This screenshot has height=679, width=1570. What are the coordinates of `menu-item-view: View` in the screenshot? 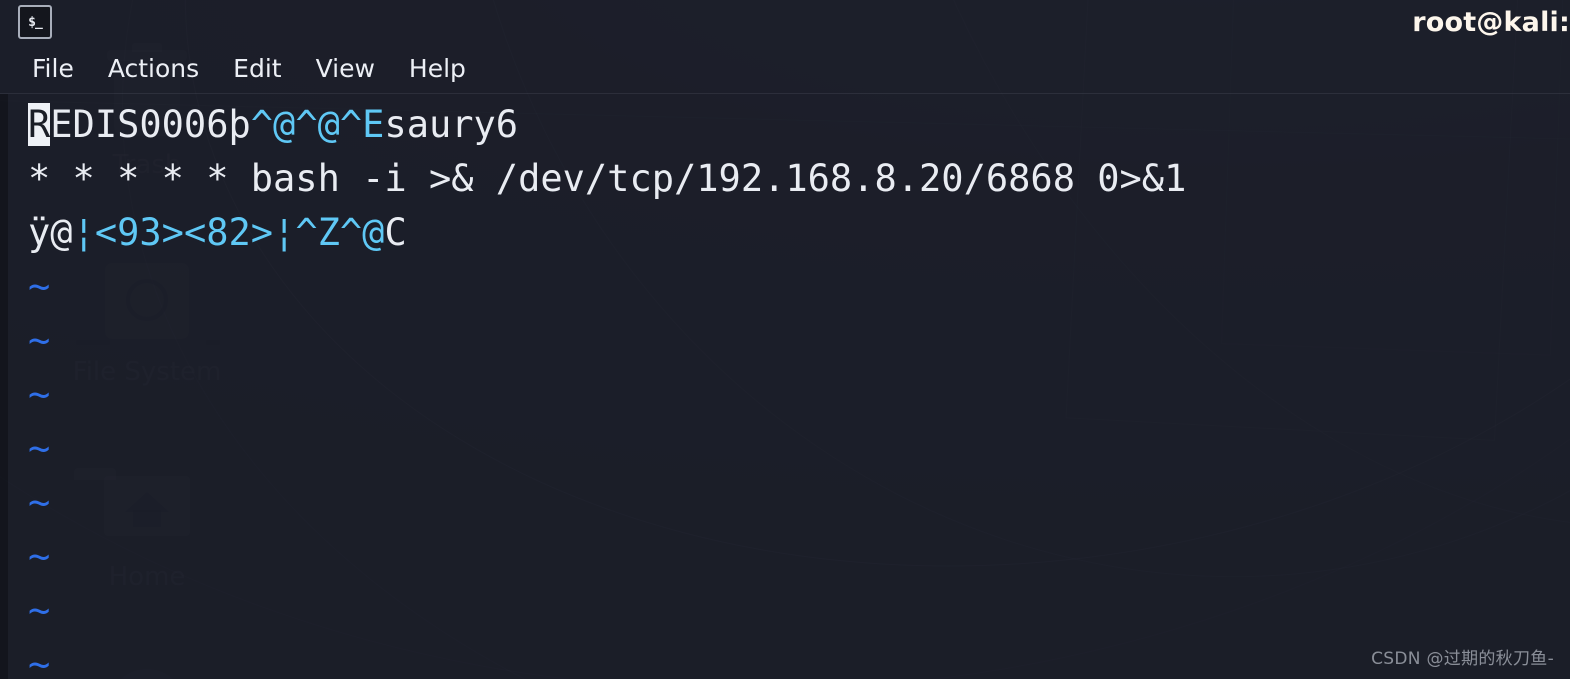 It's located at (345, 68).